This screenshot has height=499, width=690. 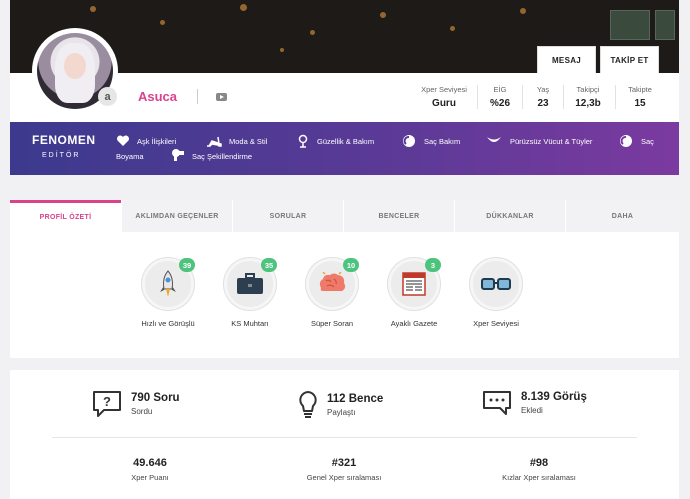 I want to click on badge-ks-muhtari: 35 KS Muhtarı, so click(x=250, y=293).